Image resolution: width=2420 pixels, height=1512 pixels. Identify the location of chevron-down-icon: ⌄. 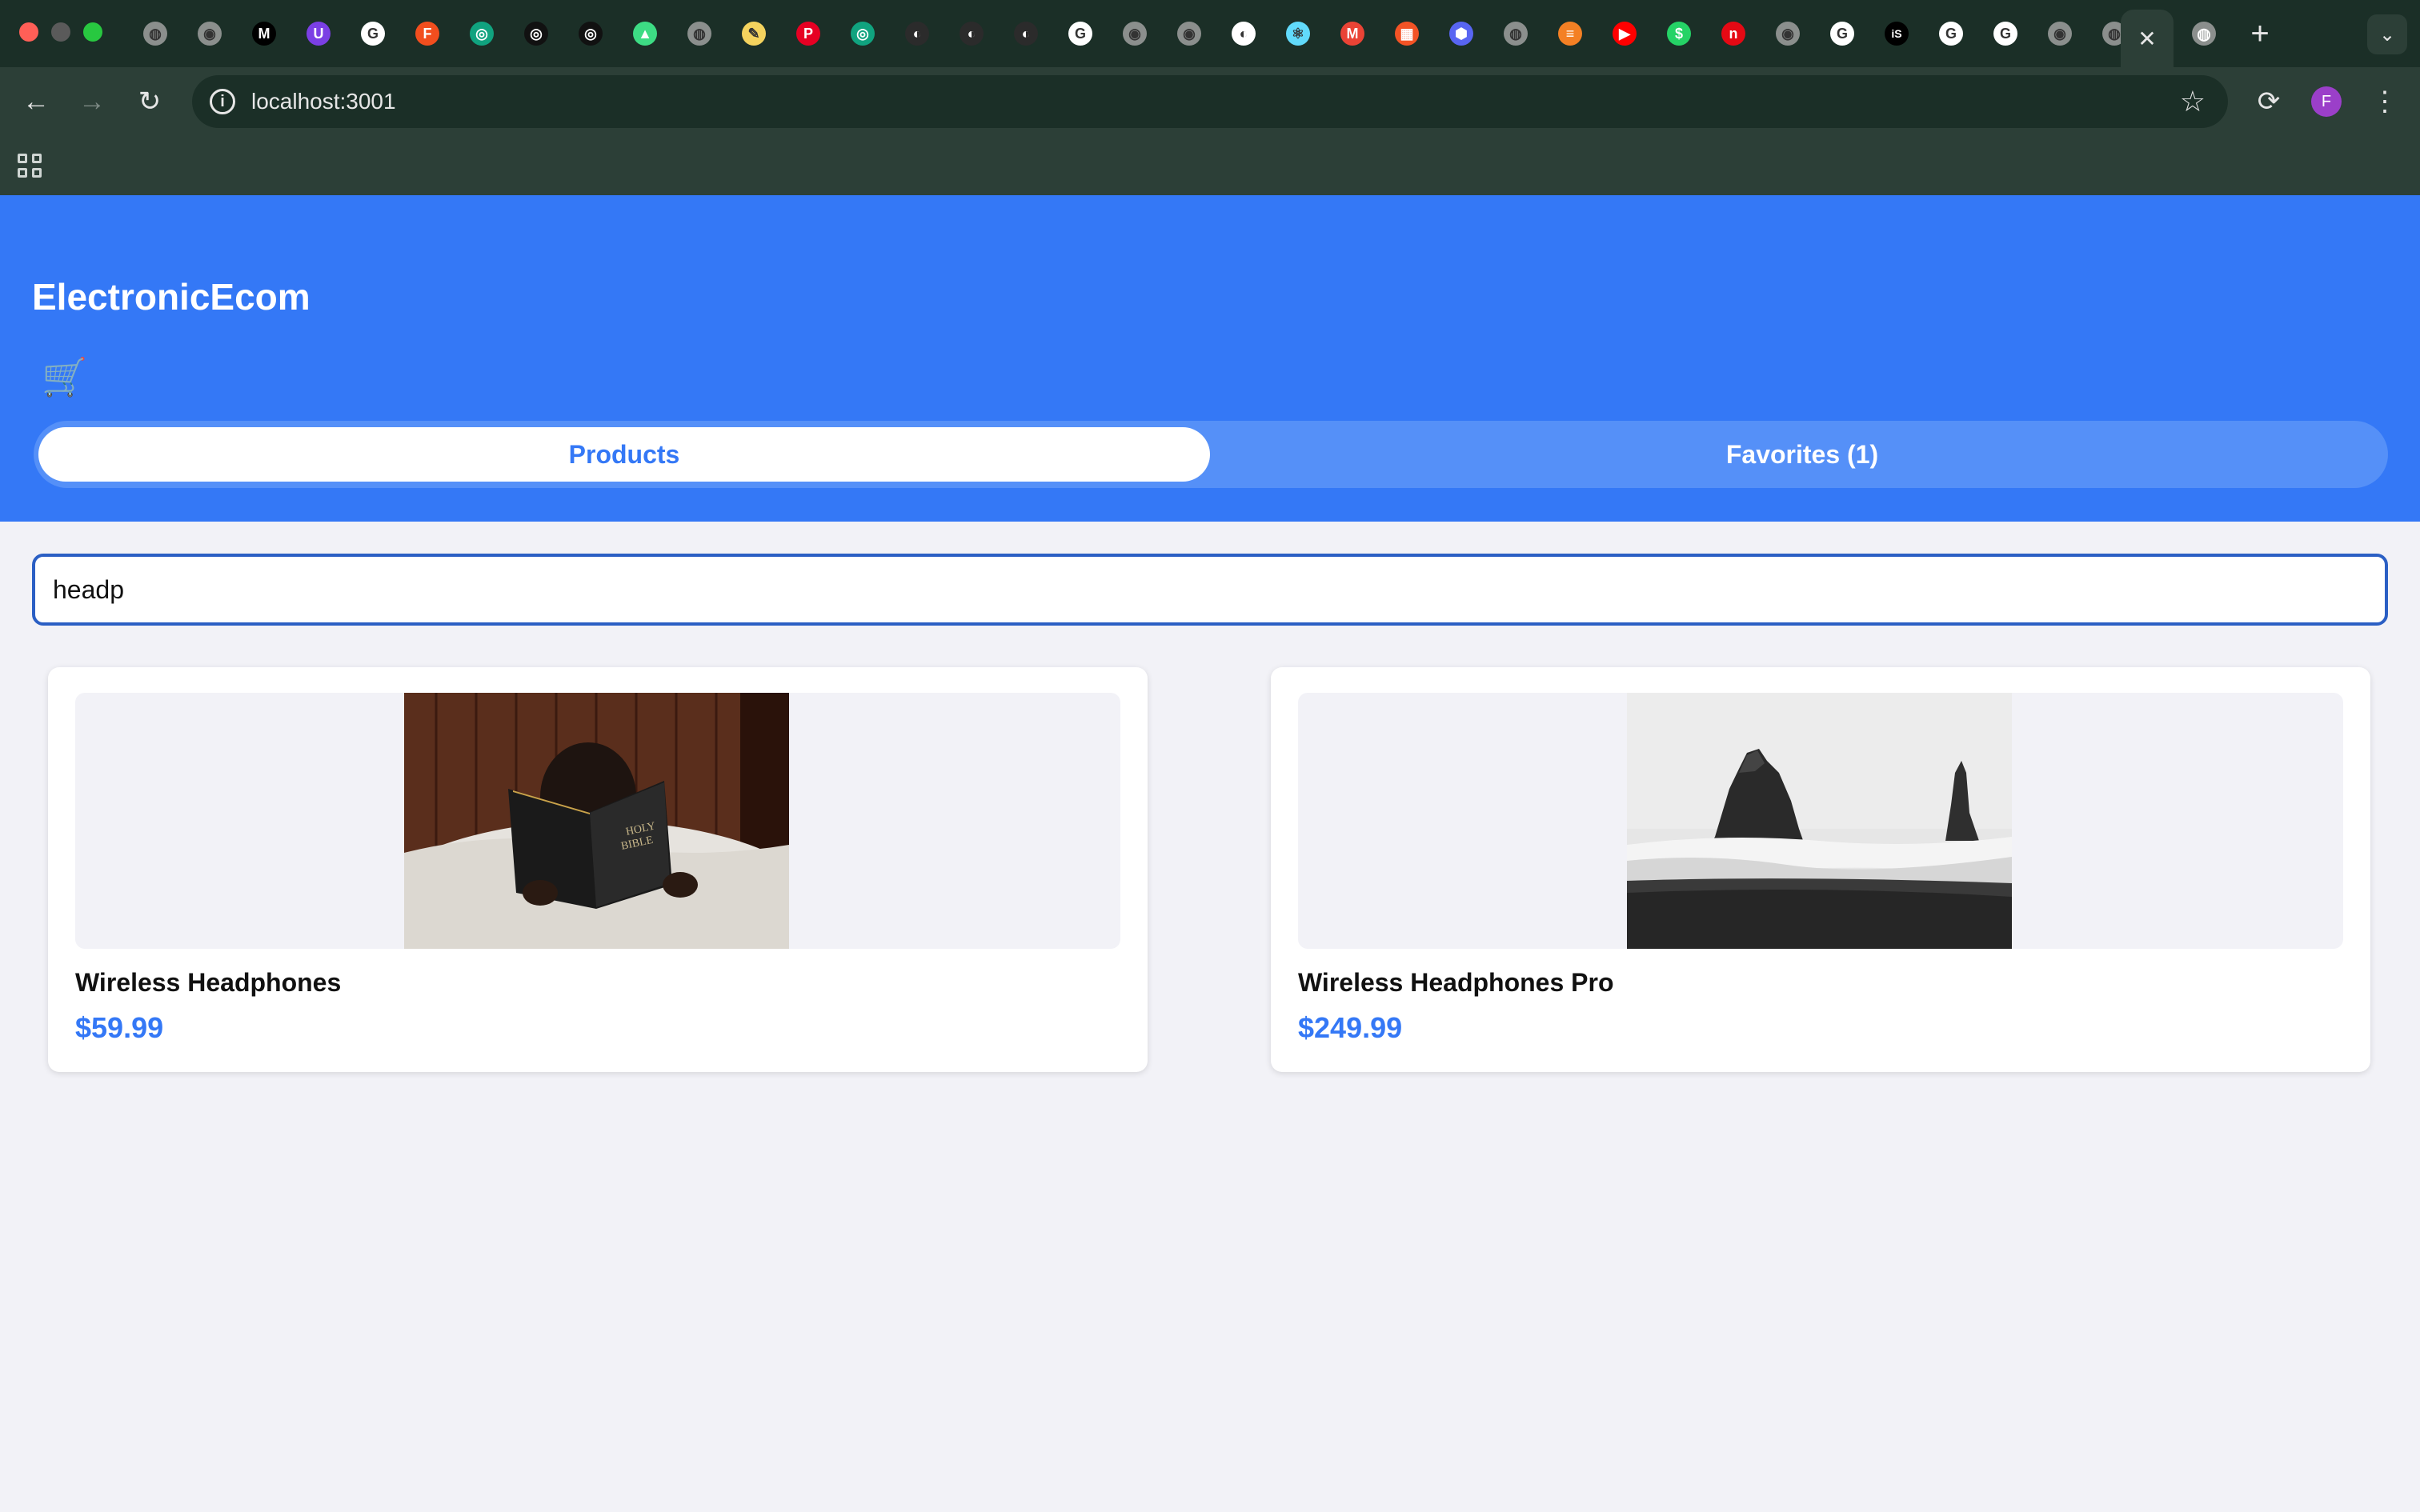
(2387, 34).